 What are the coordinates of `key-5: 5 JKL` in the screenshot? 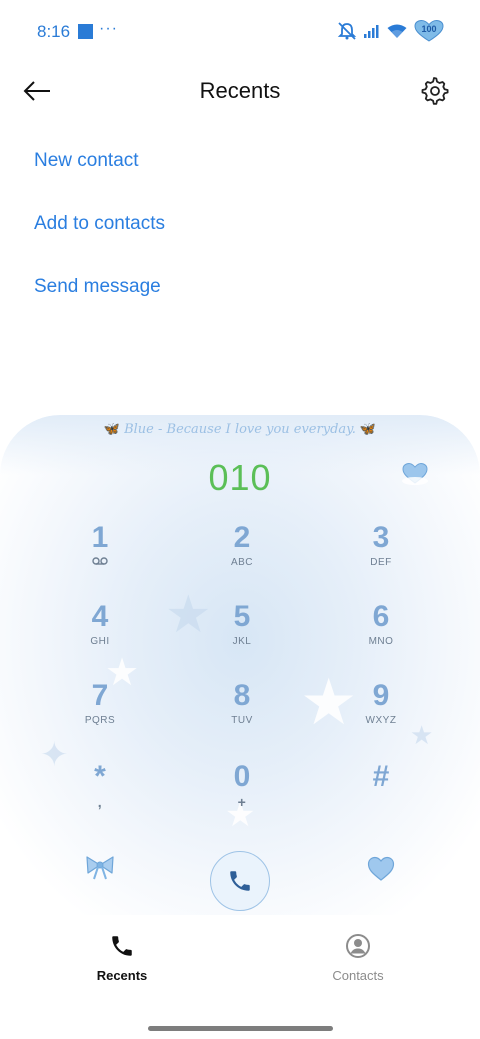 It's located at (242, 624).